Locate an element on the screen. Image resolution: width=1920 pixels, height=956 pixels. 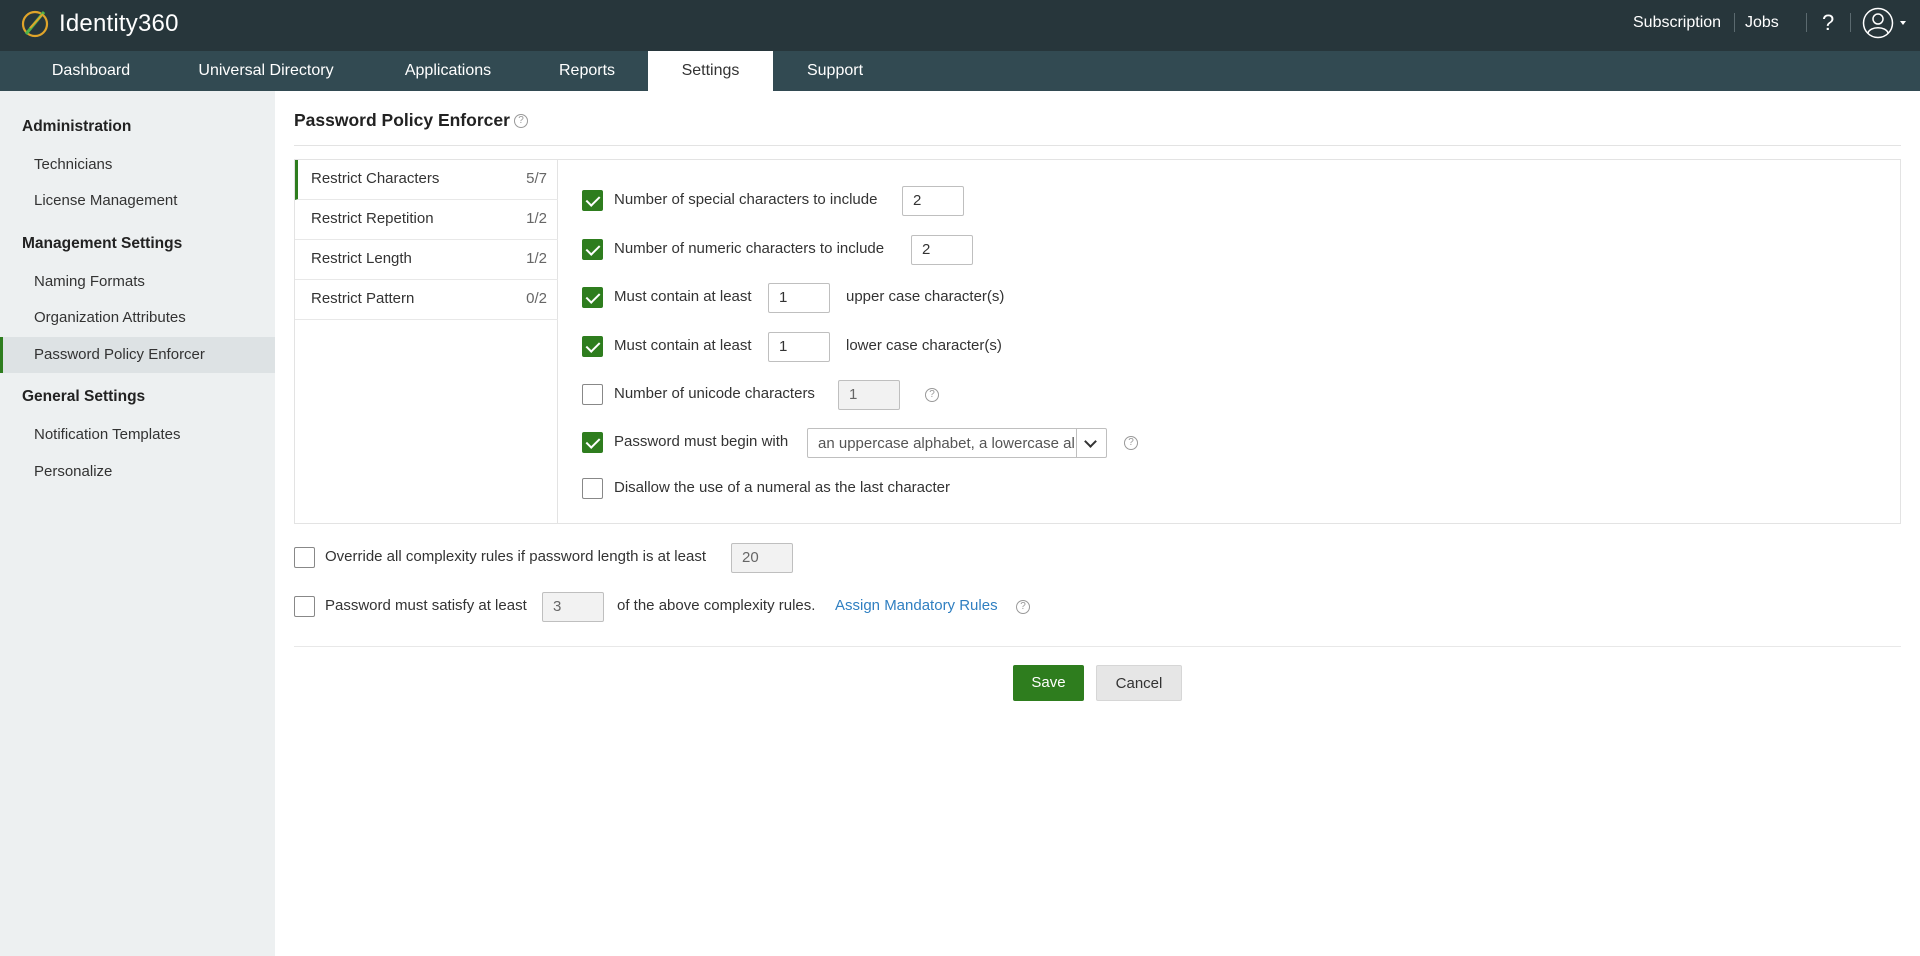
unicode-checkbox is located at coordinates (592, 394).